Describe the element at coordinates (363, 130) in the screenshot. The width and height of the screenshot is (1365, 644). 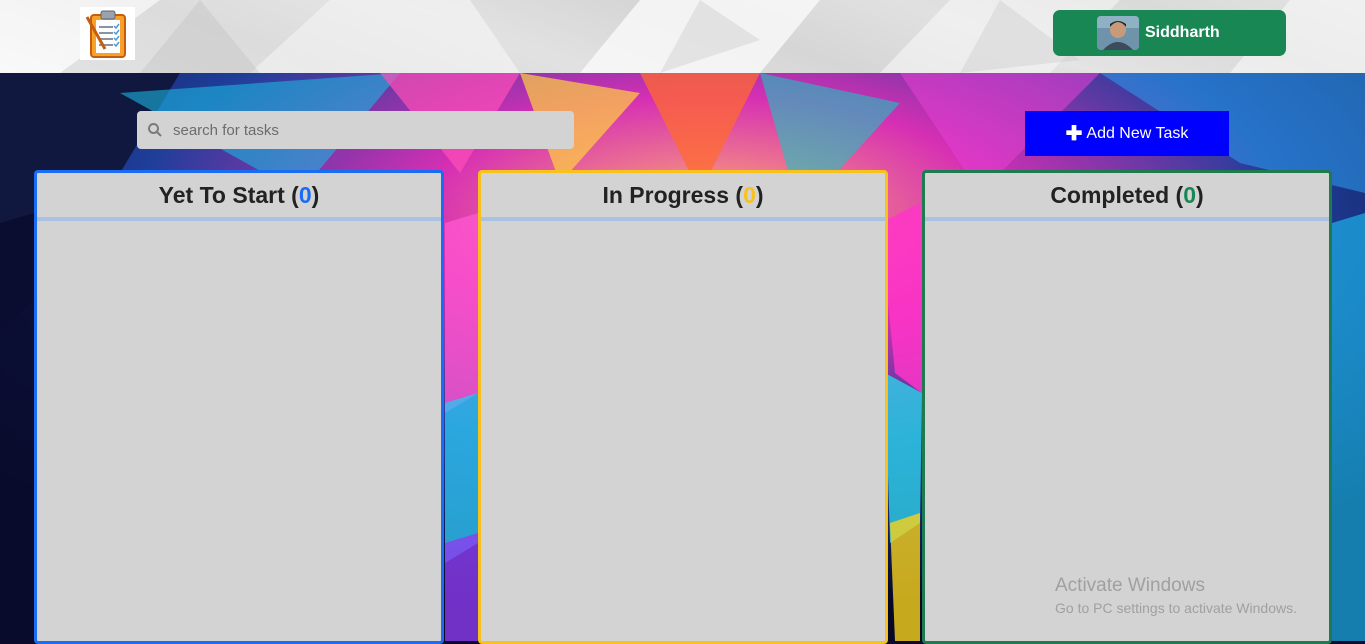
I see `search-input` at that location.